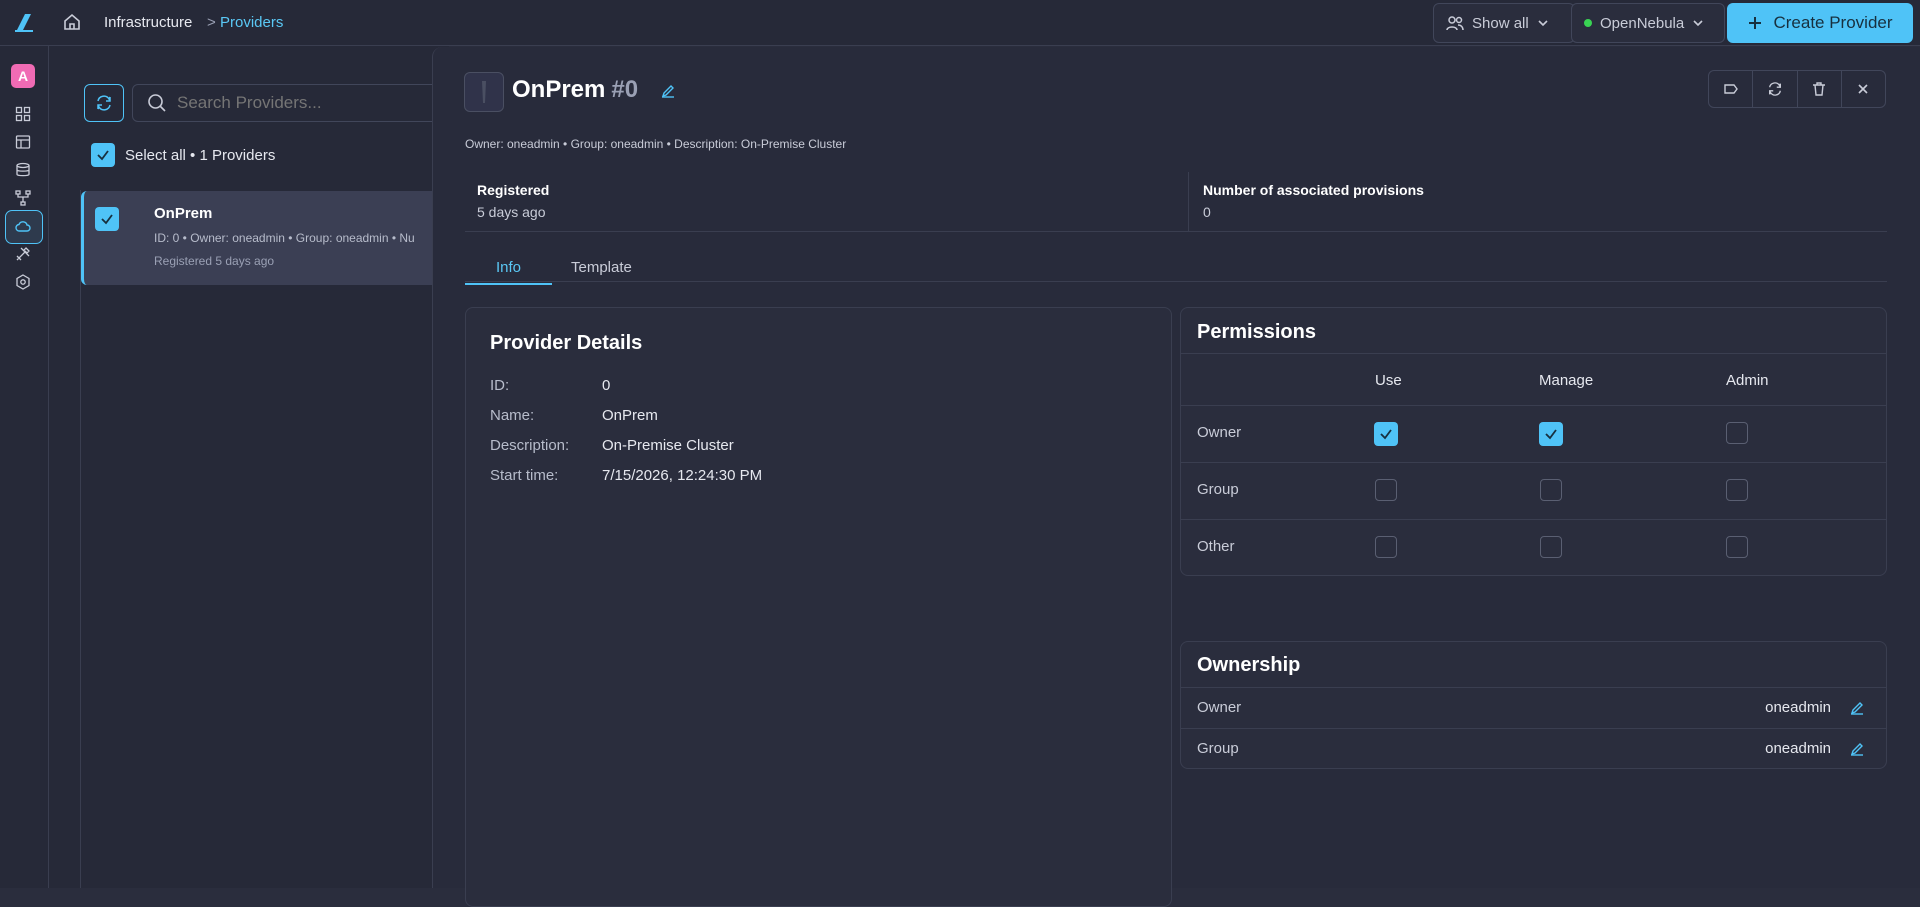 This screenshot has width=1920, height=907. Describe the element at coordinates (1533, 707) in the screenshot. I see `ownership-row-owner: Owner oneadmin` at that location.